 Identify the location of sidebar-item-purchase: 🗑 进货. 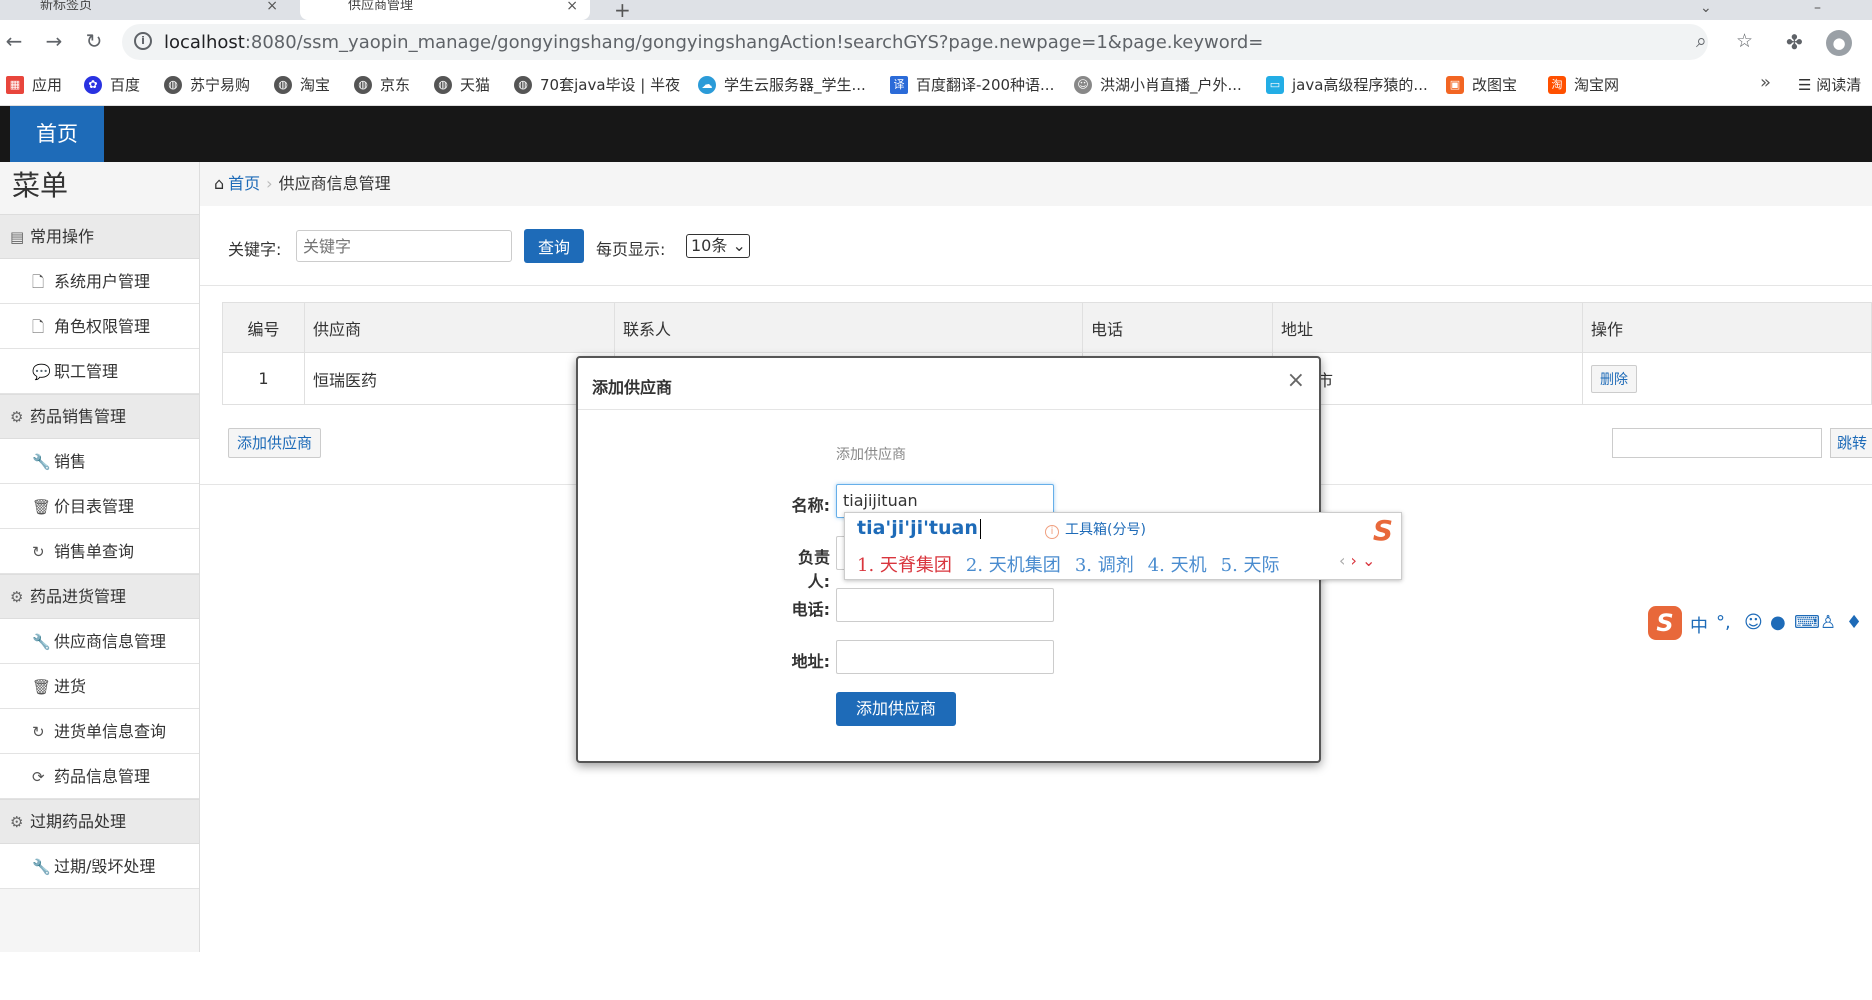
(99, 686).